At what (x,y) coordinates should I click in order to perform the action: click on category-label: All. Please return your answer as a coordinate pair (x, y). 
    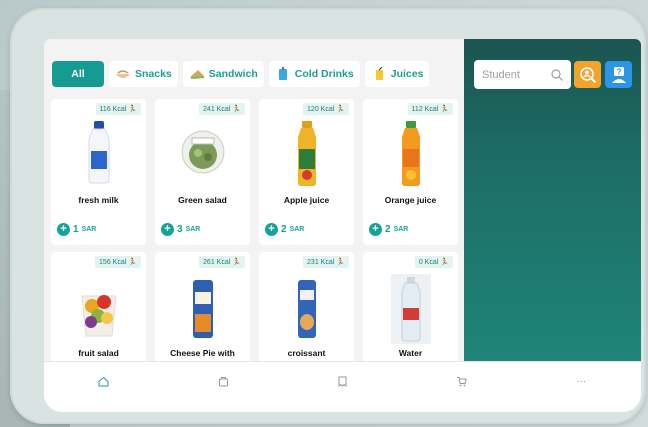
    Looking at the image, I should click on (78, 74).